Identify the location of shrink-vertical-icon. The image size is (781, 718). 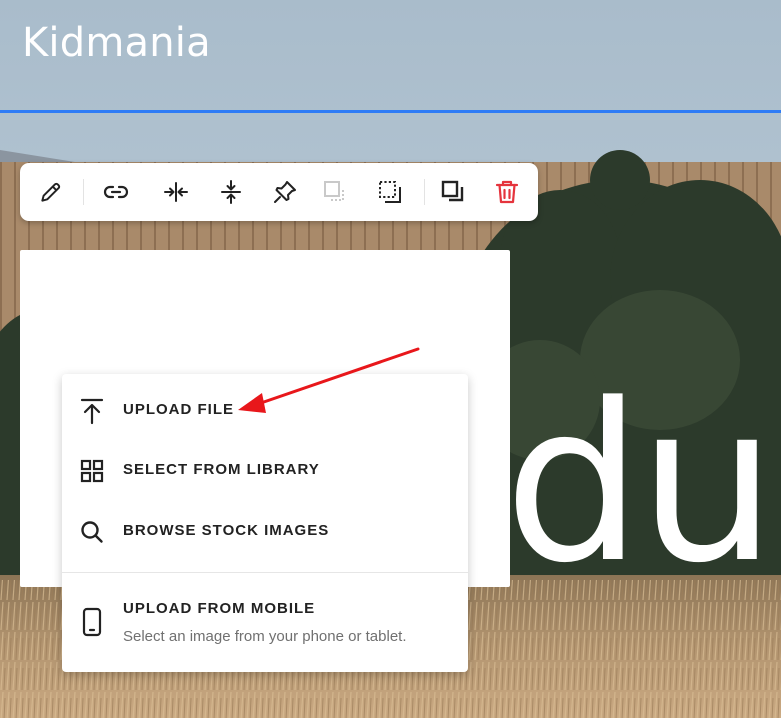
(231, 192).